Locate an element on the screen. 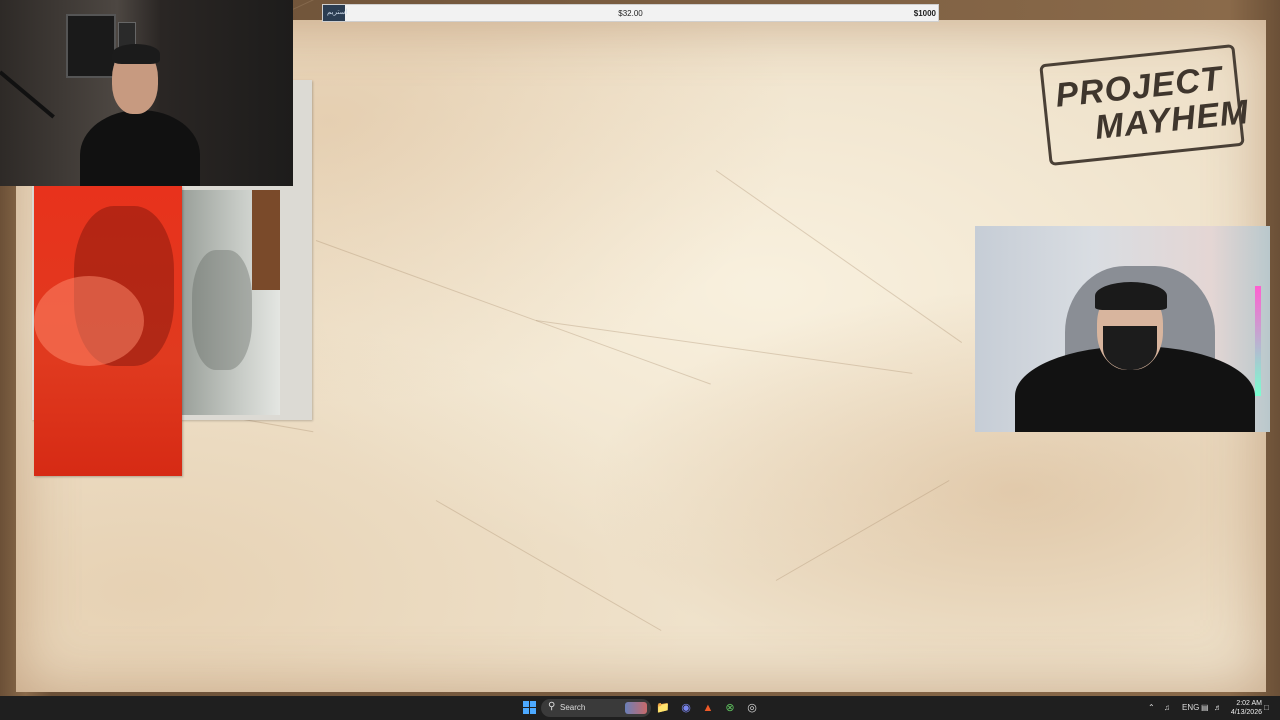 This screenshot has width=1280, height=720. taskbar-search-box: ⚲ Search is located at coordinates (596, 708).